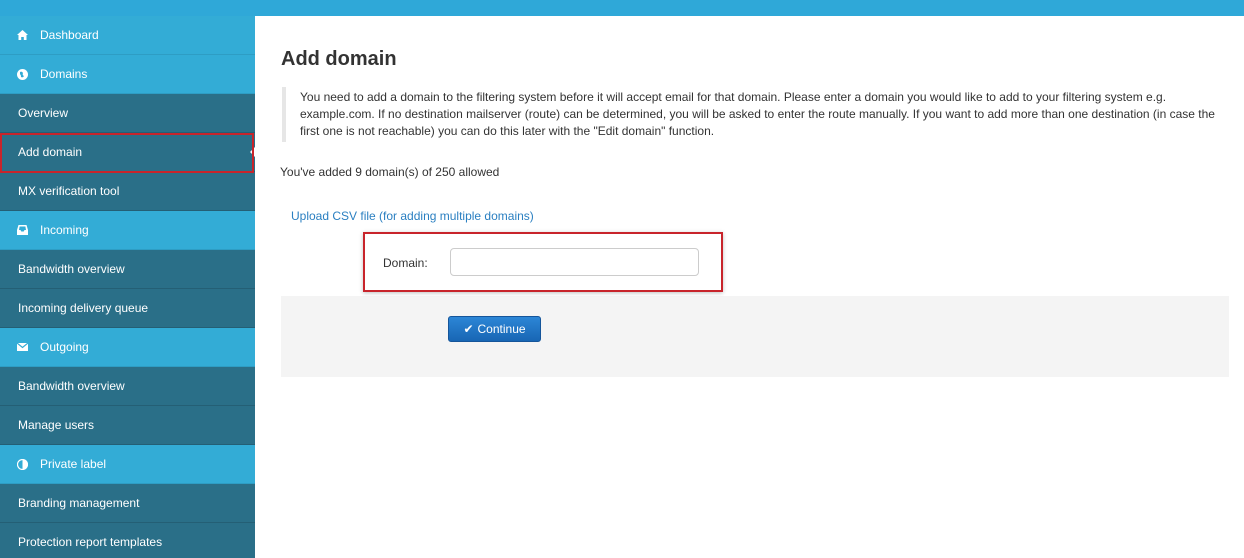 This screenshot has width=1244, height=558. What do you see at coordinates (22, 74) in the screenshot?
I see `globe-icon` at bounding box center [22, 74].